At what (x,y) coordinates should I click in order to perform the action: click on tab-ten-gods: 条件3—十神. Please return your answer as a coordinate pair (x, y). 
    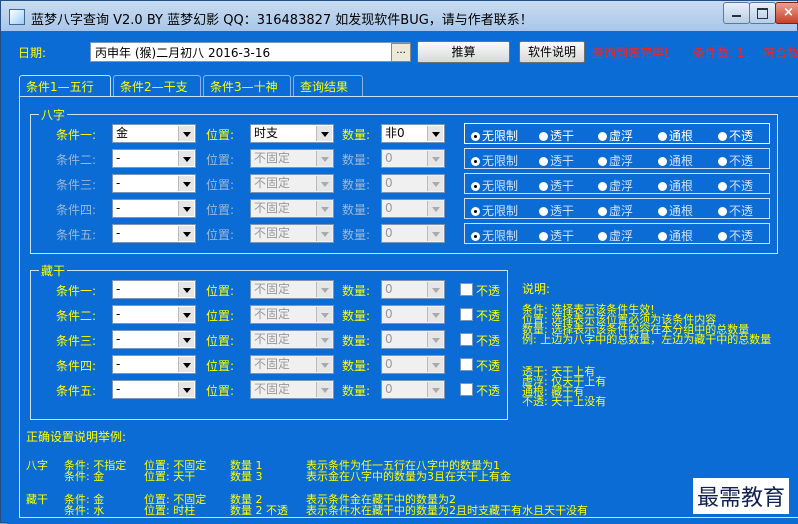
    Looking at the image, I should click on (247, 86).